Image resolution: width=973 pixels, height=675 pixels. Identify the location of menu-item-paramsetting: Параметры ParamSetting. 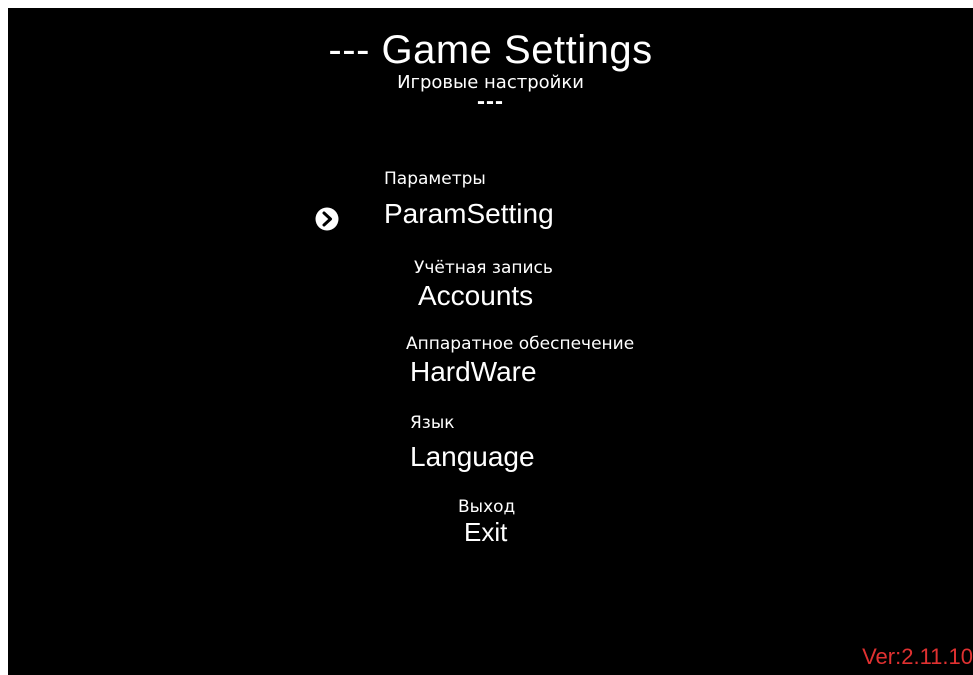
(469, 199).